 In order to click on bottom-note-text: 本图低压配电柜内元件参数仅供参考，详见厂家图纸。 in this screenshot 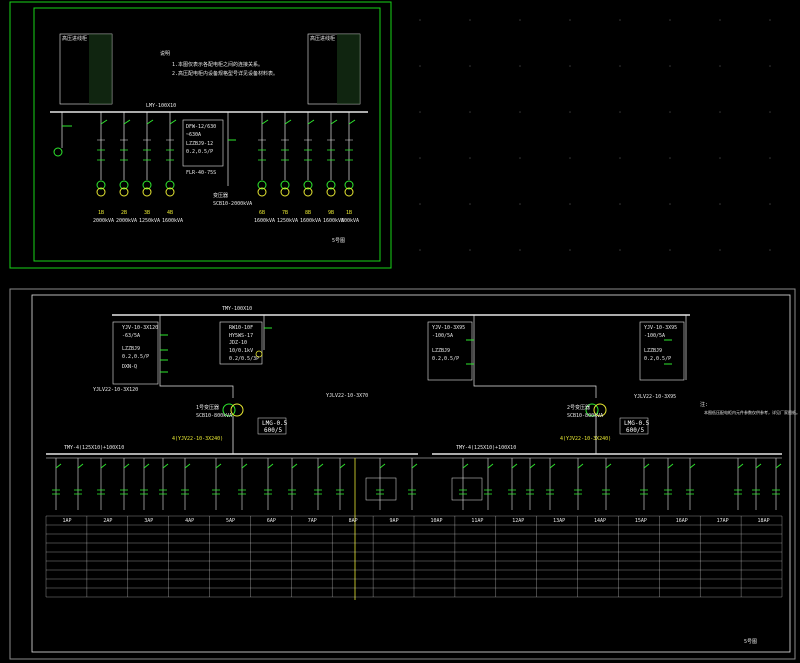, I will do `click(752, 412)`.